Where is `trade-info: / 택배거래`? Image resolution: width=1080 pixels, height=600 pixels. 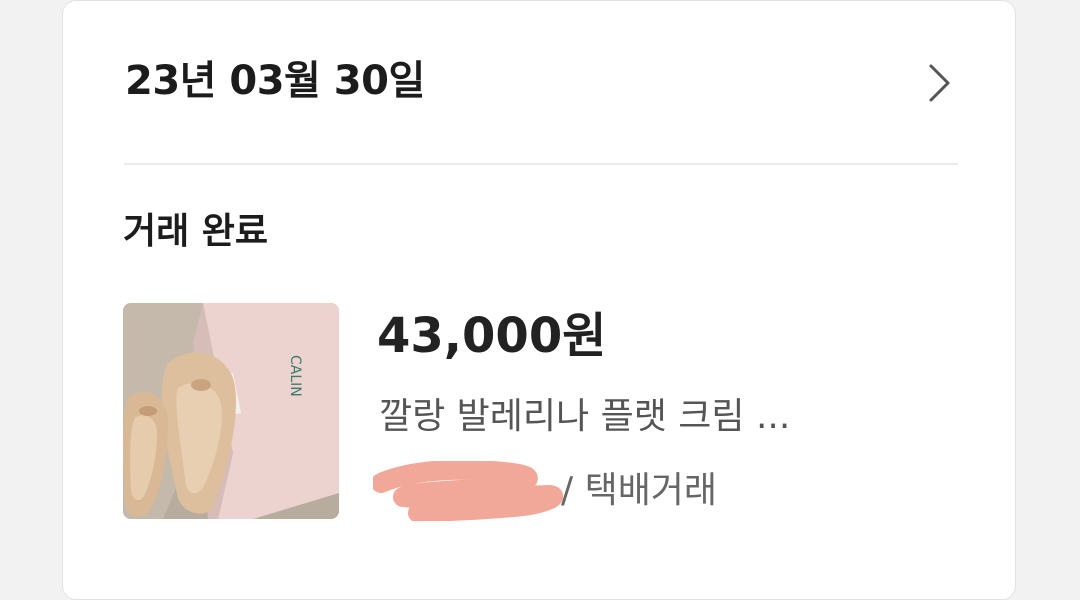
trade-info: / 택배거래 is located at coordinates (583, 491).